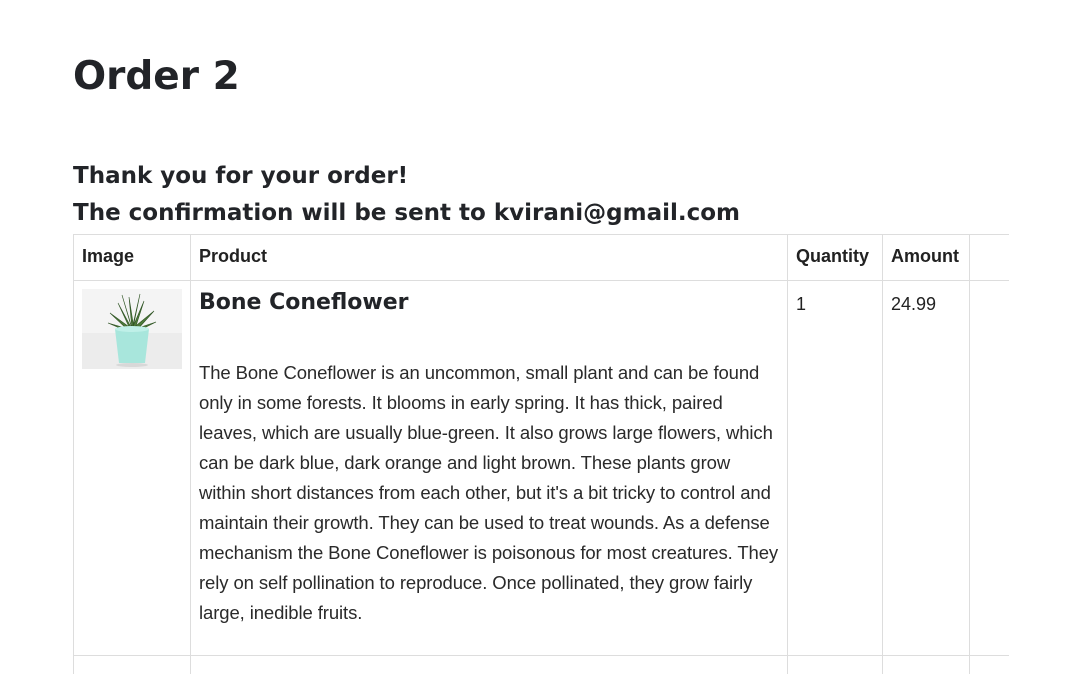  I want to click on product-image-cell, so click(132, 468).